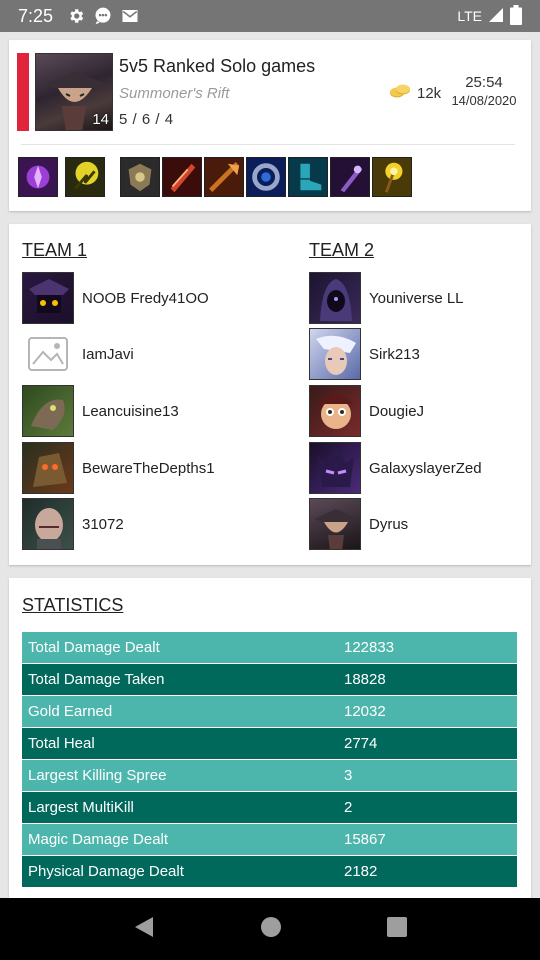 Image resolution: width=540 pixels, height=960 pixels. I want to click on player-name: GalaxyslayerZed, so click(425, 468).